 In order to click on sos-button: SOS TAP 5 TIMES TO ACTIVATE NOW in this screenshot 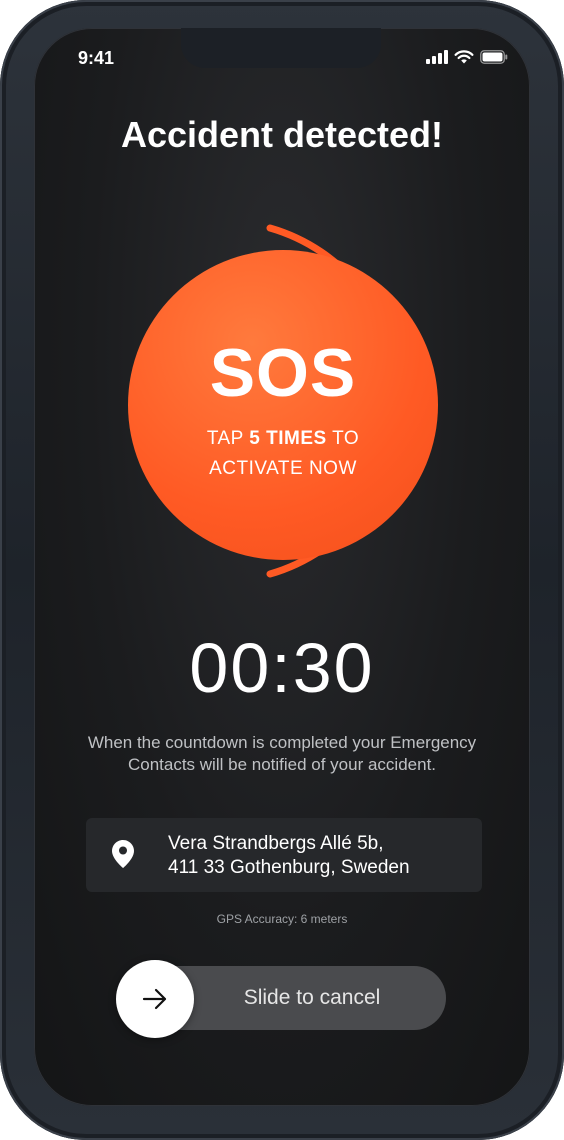, I will do `click(283, 405)`.